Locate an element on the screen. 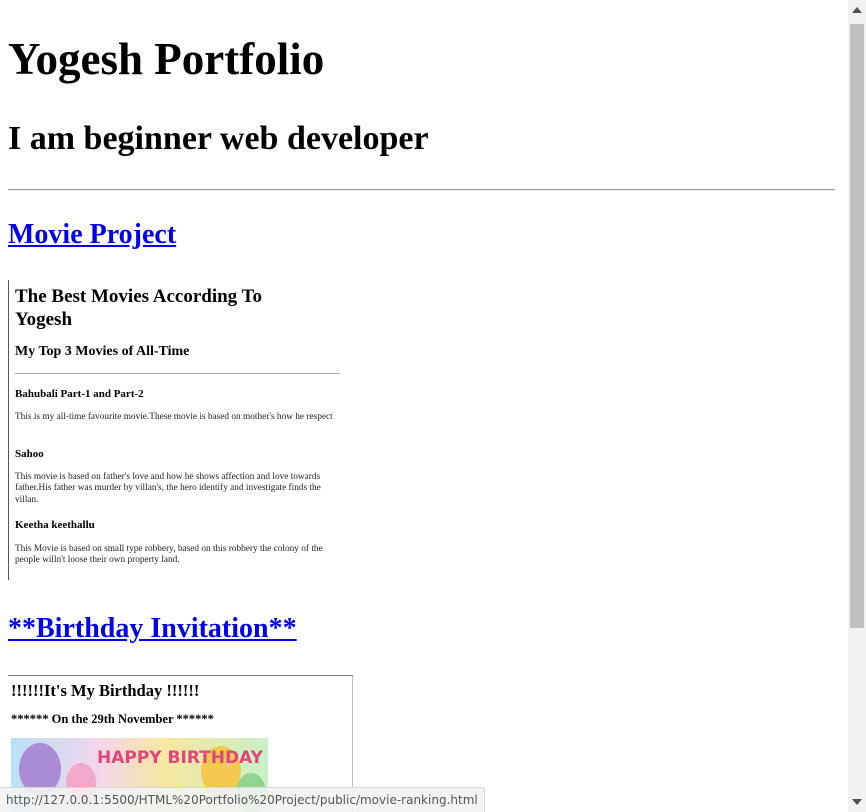 The width and height of the screenshot is (866, 812). scroll-up-arrow-icon is located at coordinates (857, 10).